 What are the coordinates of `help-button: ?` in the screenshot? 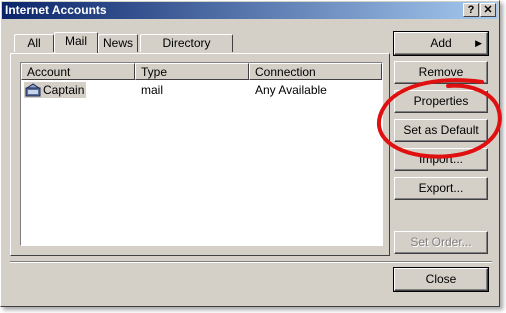 It's located at (471, 10).